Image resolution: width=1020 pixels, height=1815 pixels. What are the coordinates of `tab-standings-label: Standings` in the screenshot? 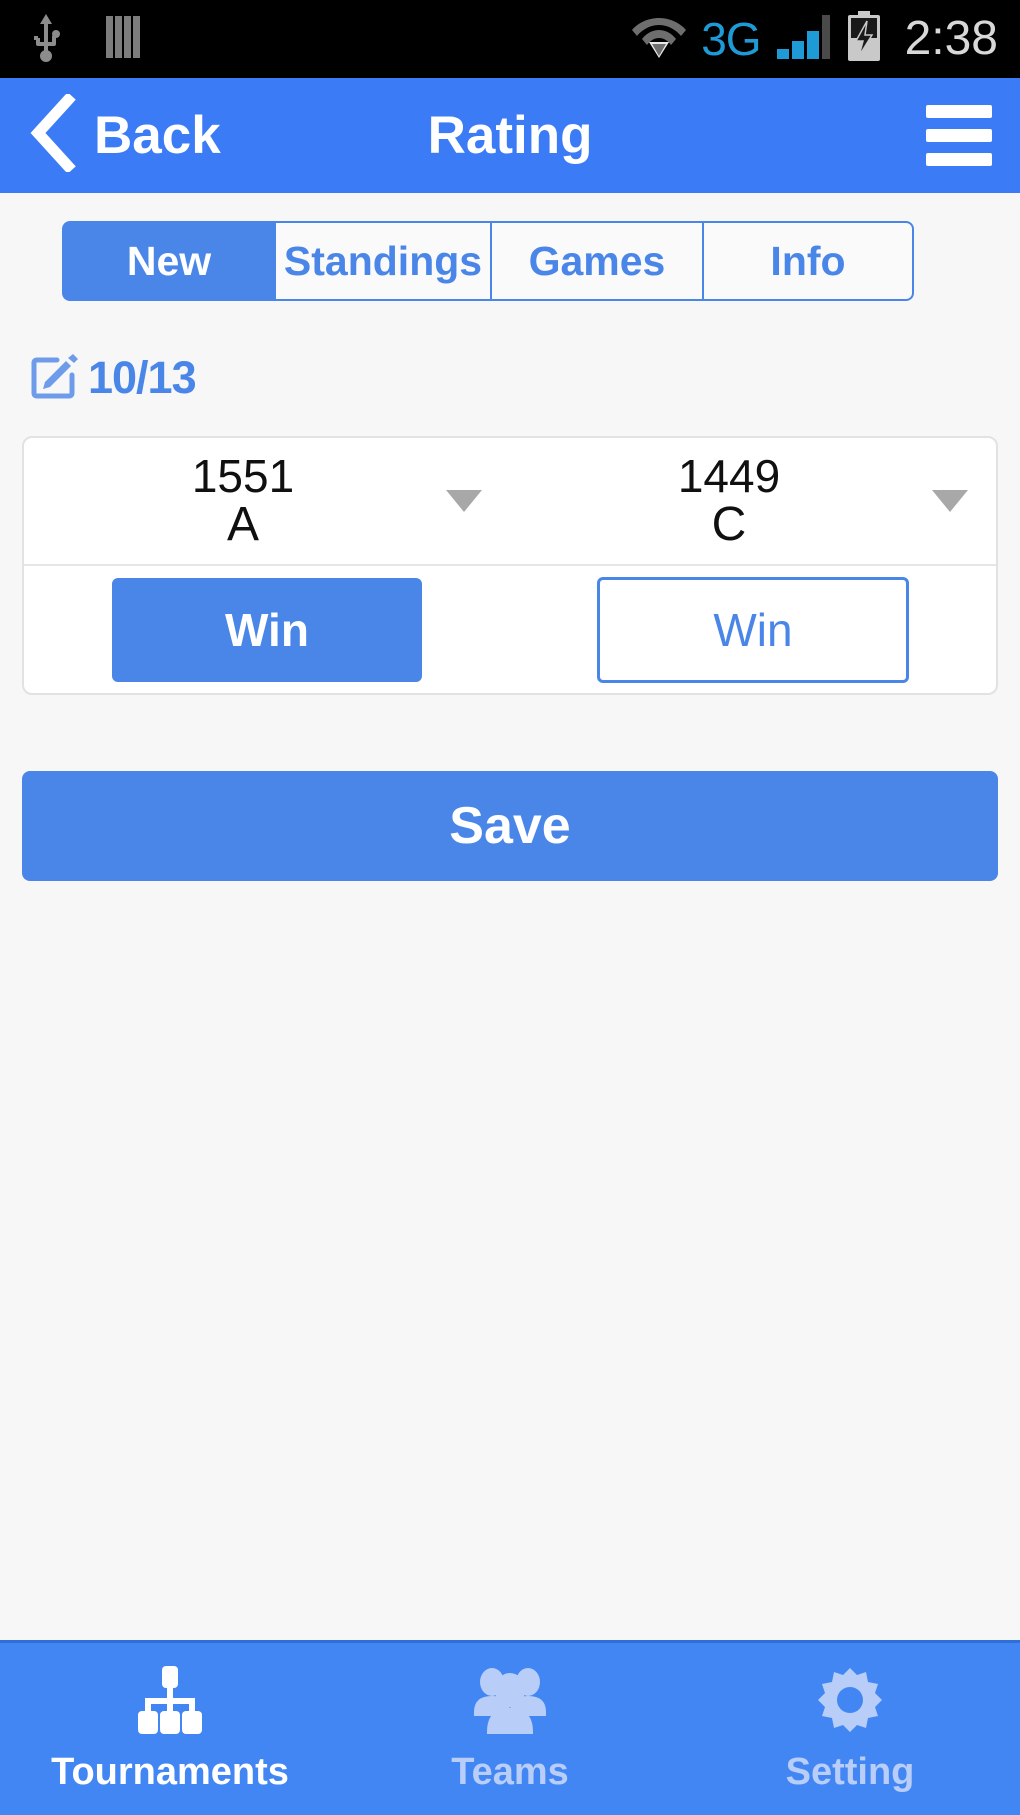 It's located at (383, 260).